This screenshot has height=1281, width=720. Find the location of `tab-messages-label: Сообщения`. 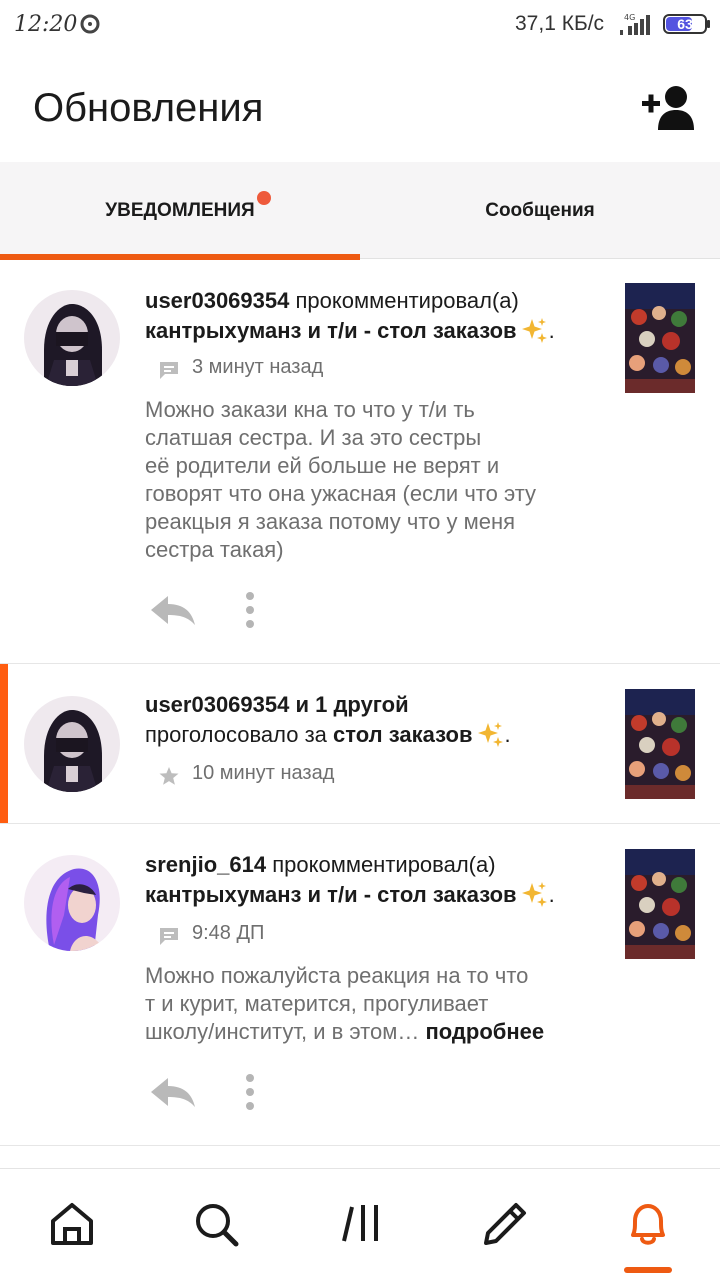

tab-messages-label: Сообщения is located at coordinates (540, 210).